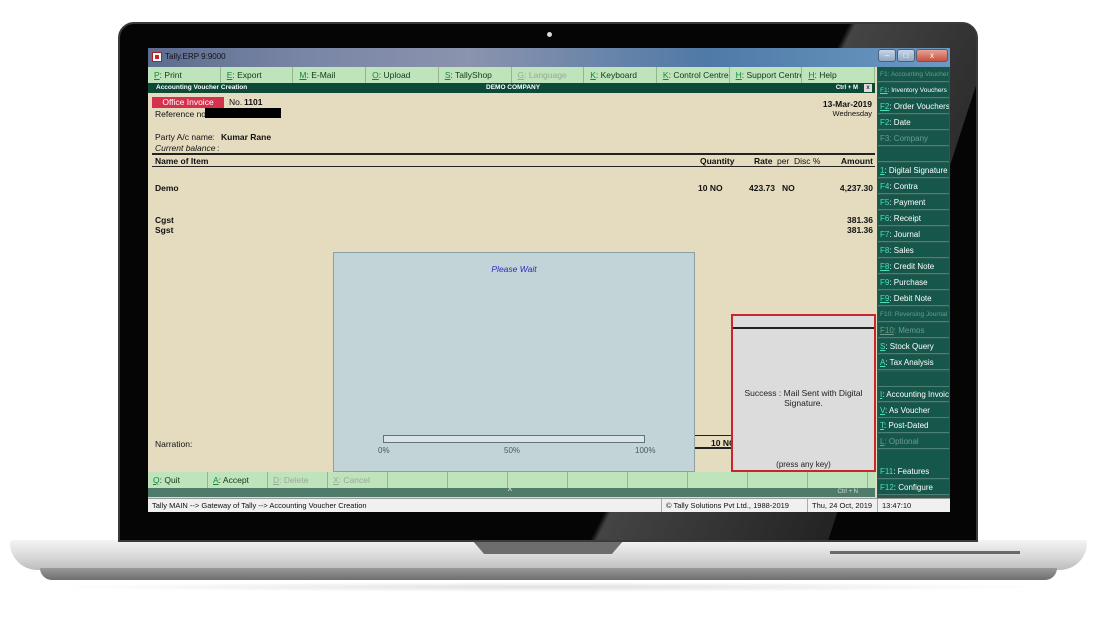  I want to click on side-button-journal: F7: Journal, so click(913, 234).